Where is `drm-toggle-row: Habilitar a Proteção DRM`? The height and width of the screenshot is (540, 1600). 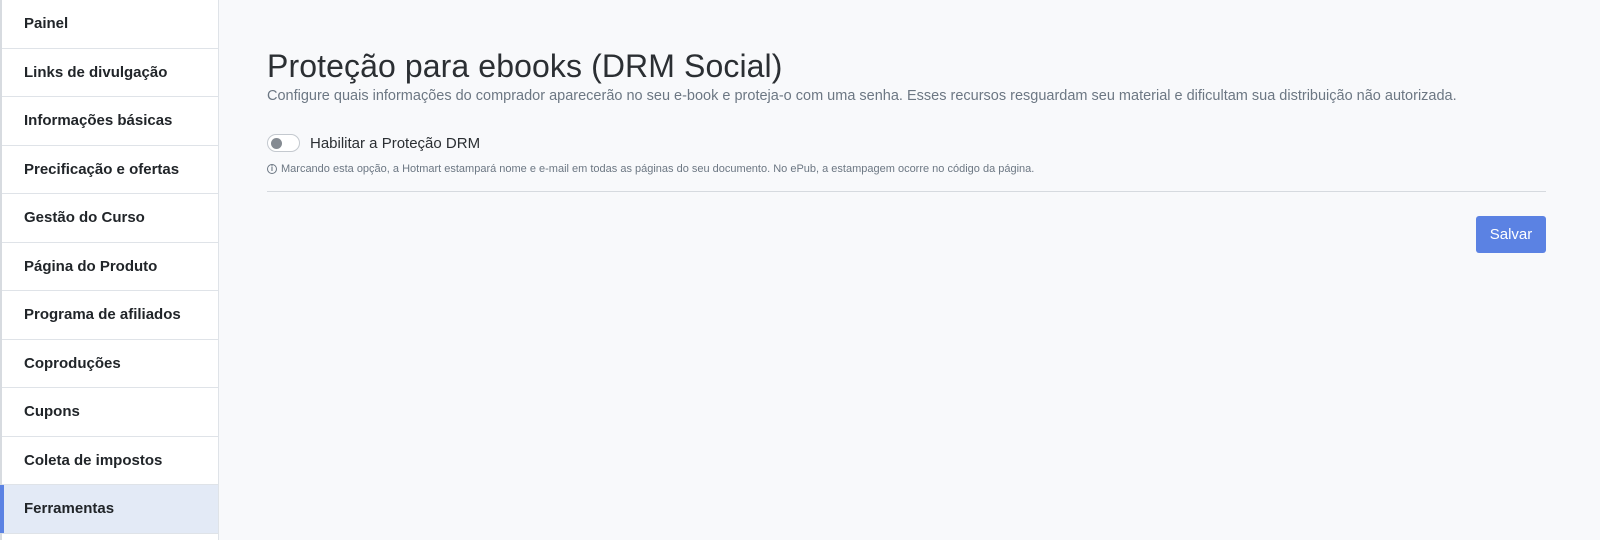 drm-toggle-row: Habilitar a Proteção DRM is located at coordinates (373, 143).